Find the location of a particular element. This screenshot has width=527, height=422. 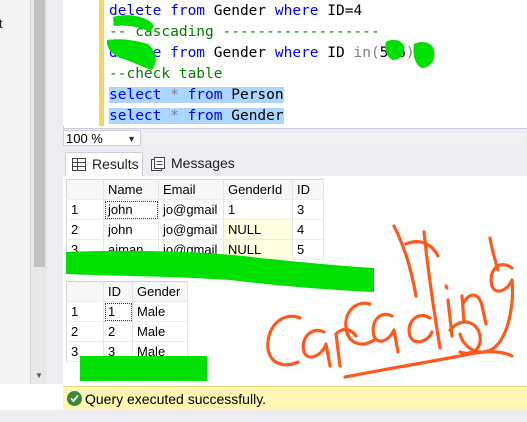

grid-icon is located at coordinates (79, 164).